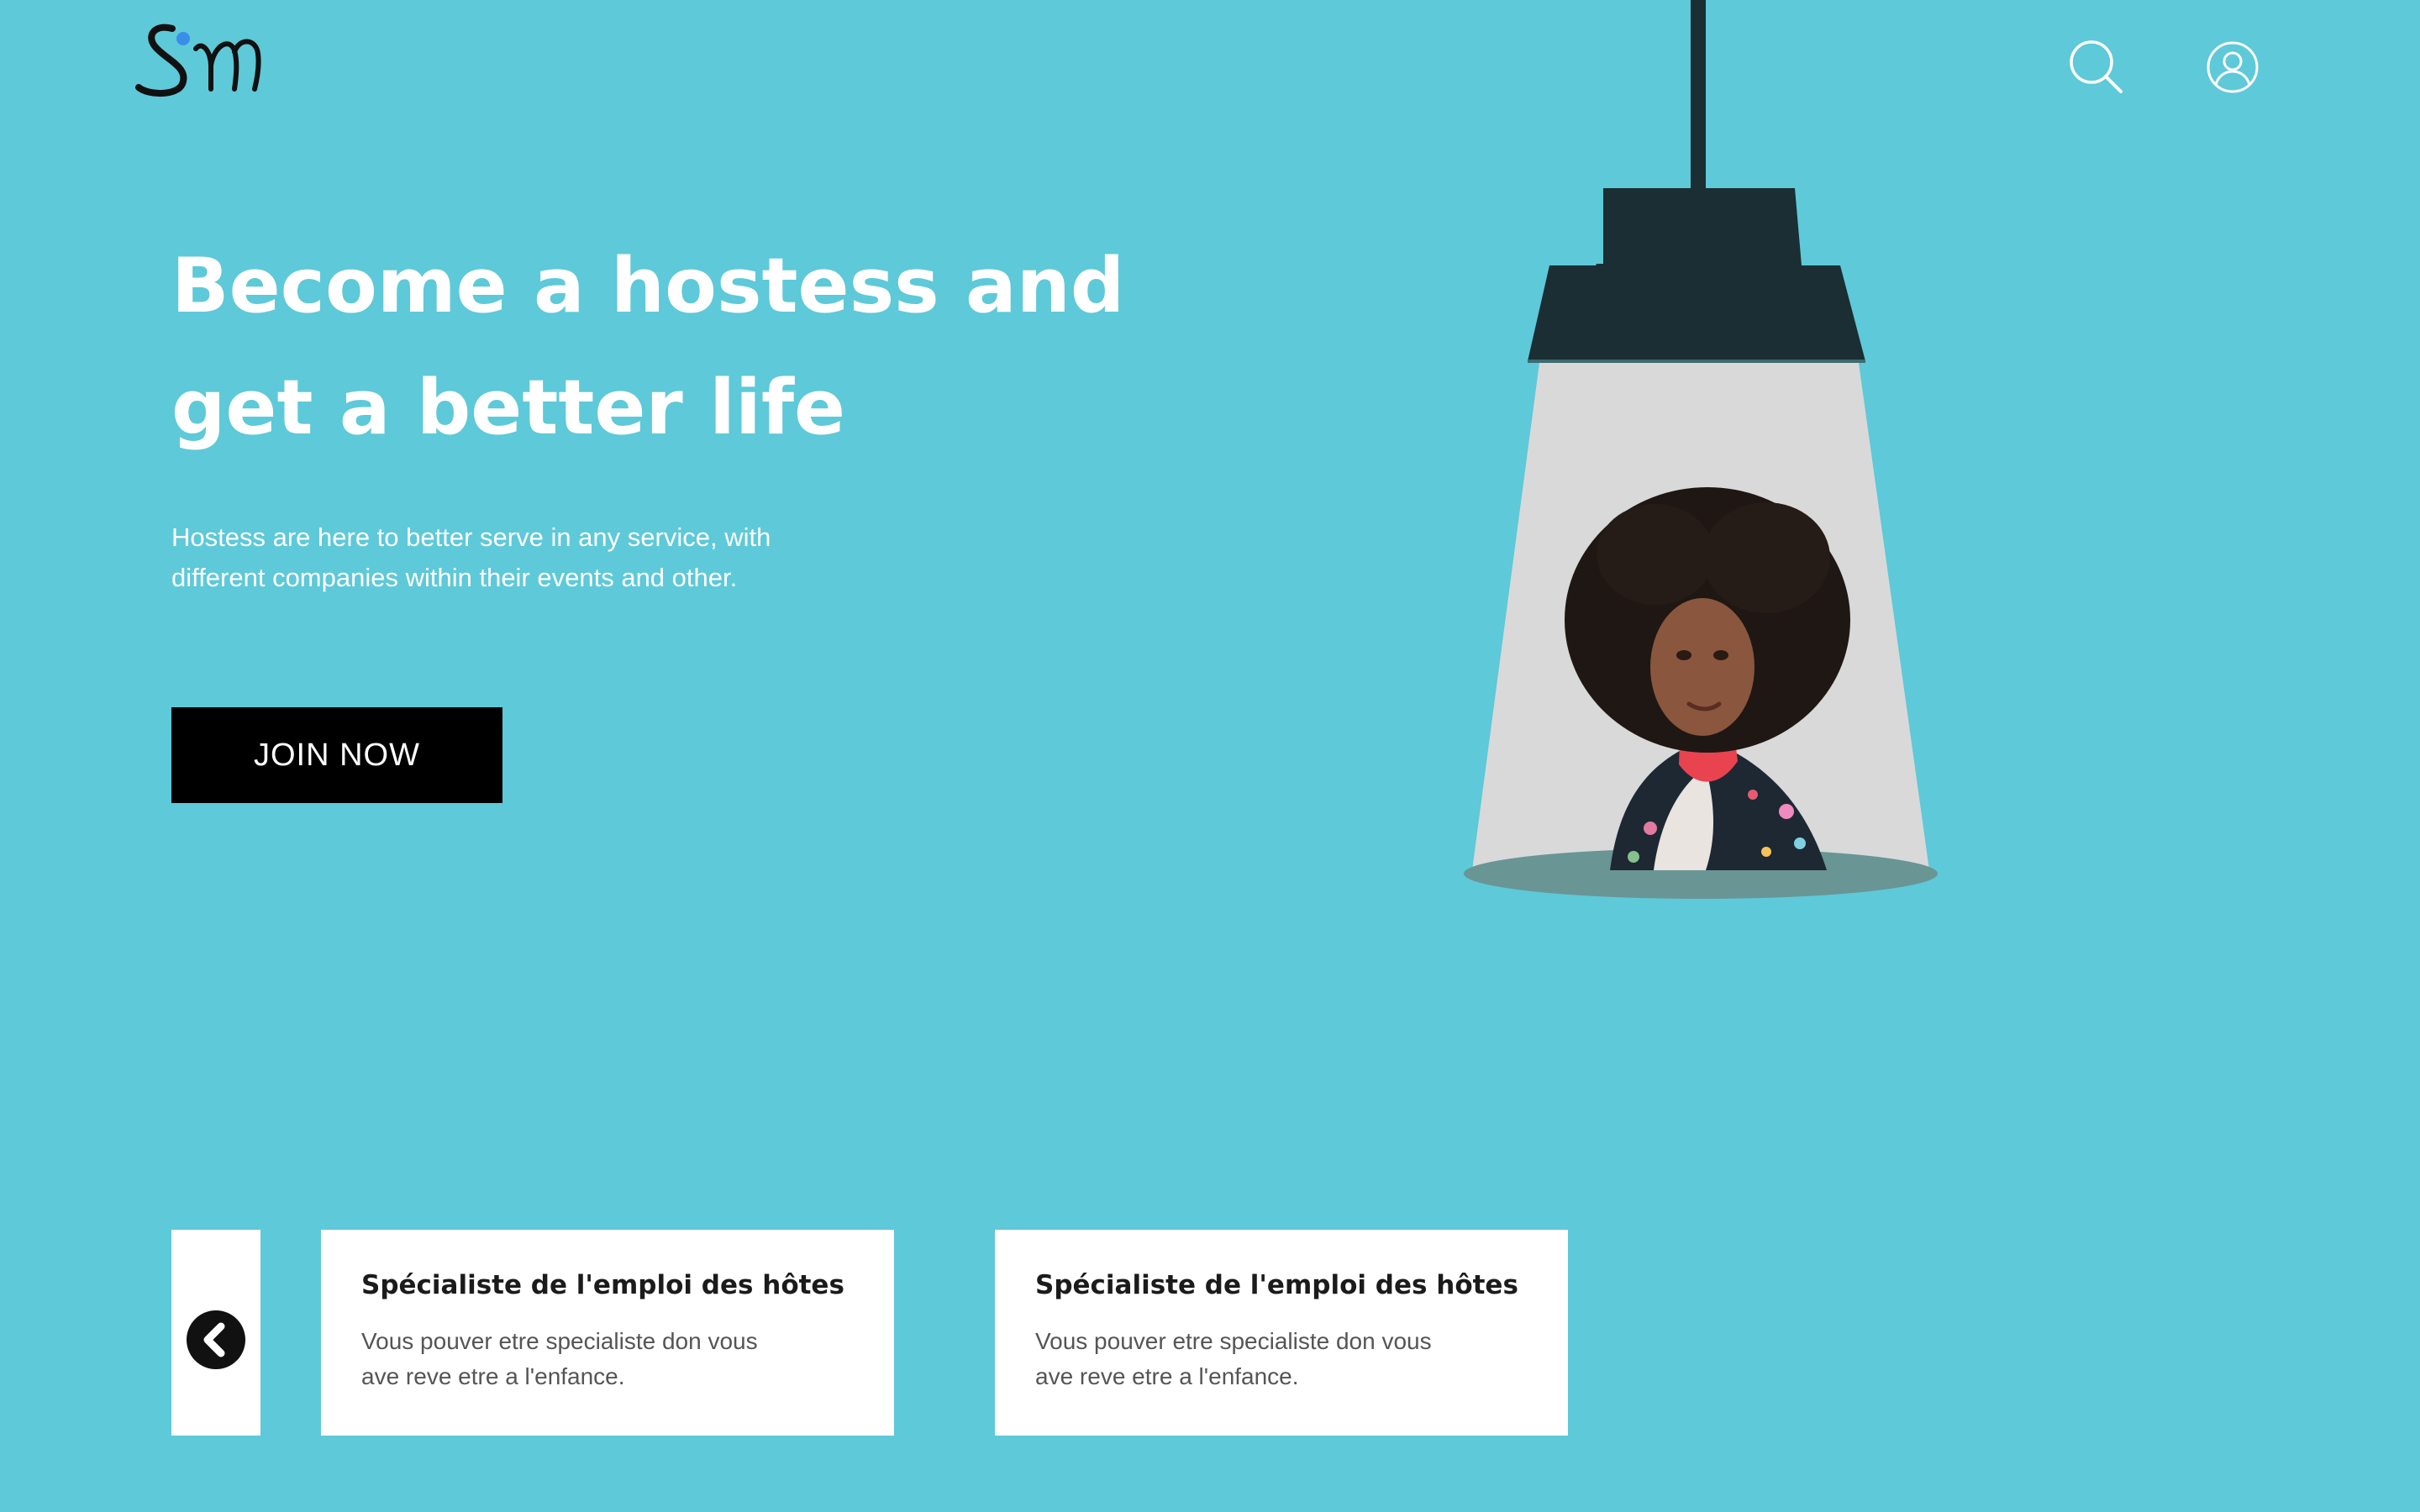 The width and height of the screenshot is (2420, 1512). I want to click on join-now-button: JOIN NOW, so click(337, 755).